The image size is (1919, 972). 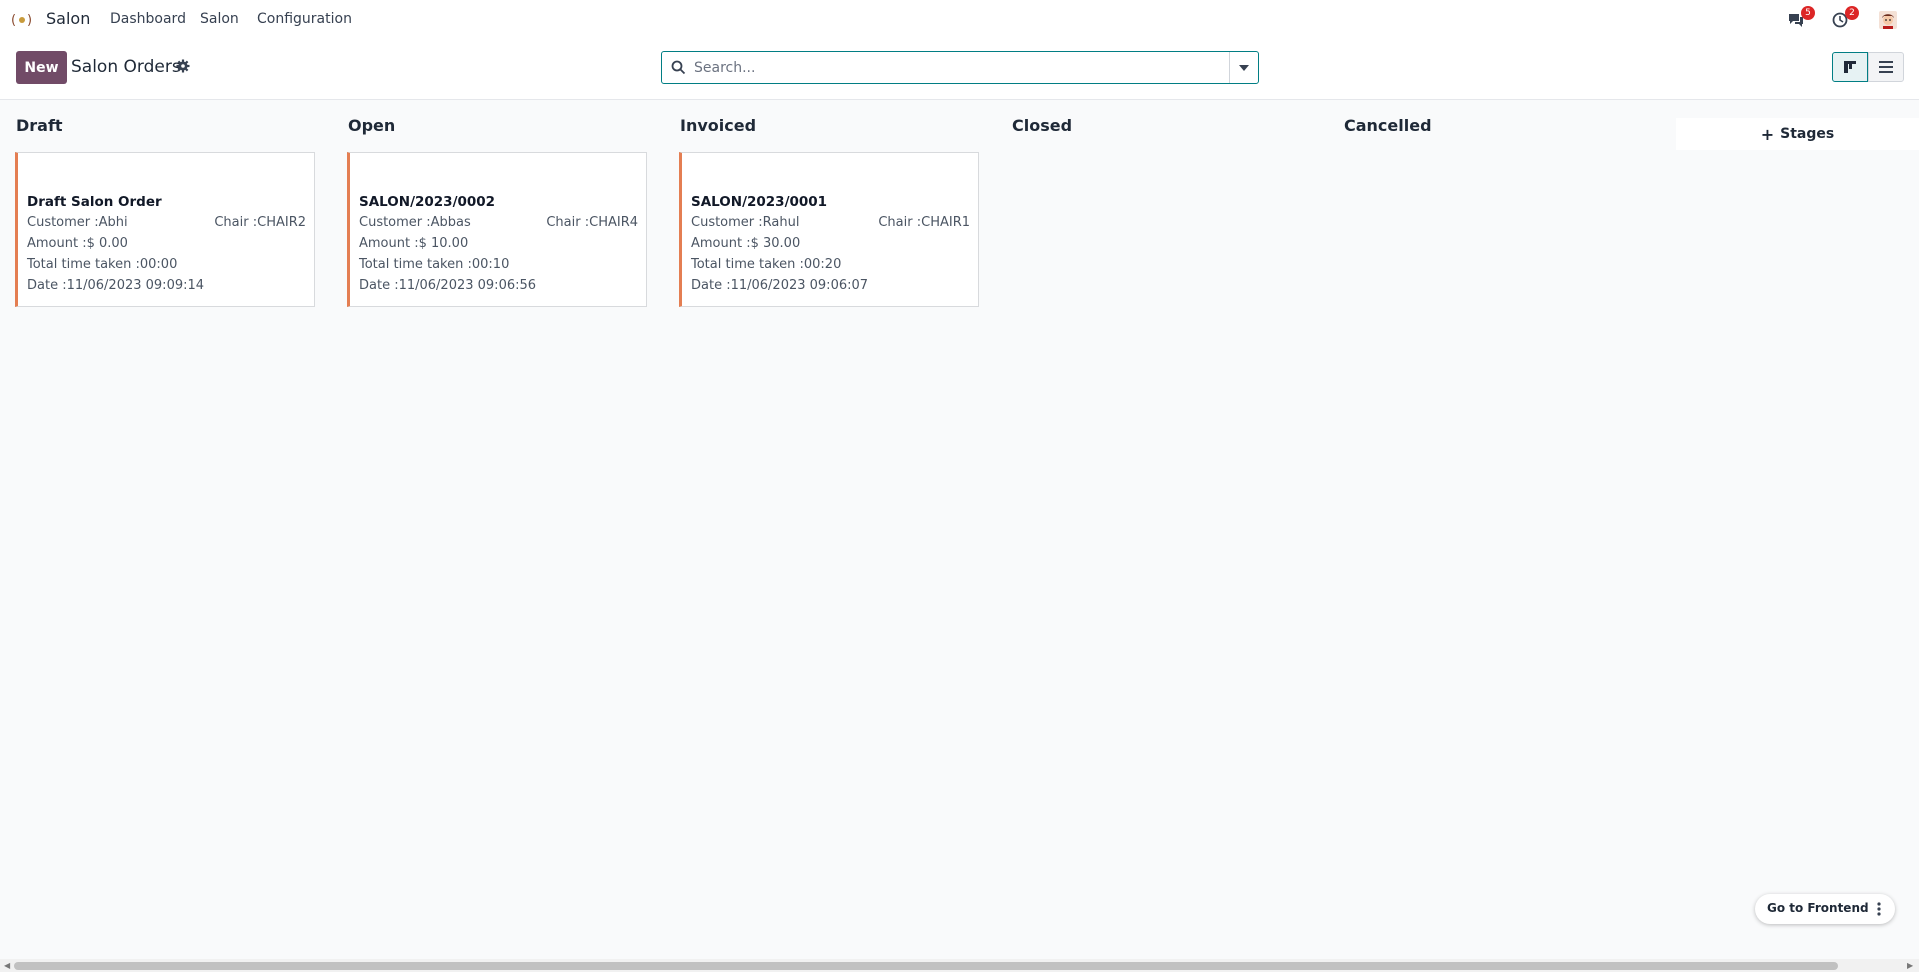 I want to click on scroll-left-icon: ◀, so click(x=7, y=965).